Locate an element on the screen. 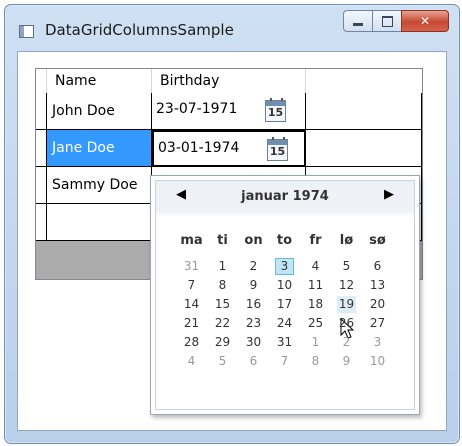  header-corner is located at coordinates (41, 81).